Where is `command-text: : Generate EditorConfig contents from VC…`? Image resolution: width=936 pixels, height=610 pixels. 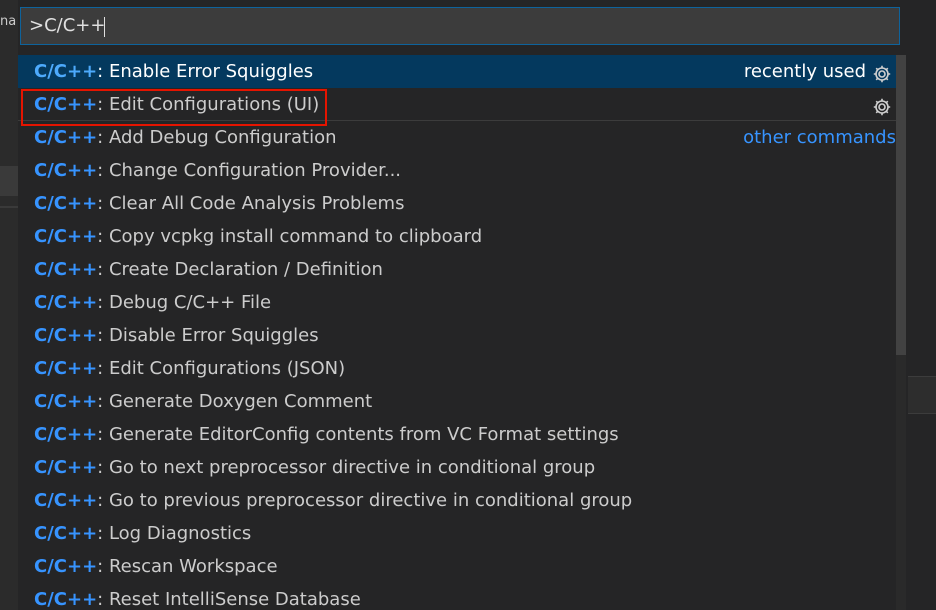
command-text: : Generate EditorConfig contents from VC… is located at coordinates (358, 434).